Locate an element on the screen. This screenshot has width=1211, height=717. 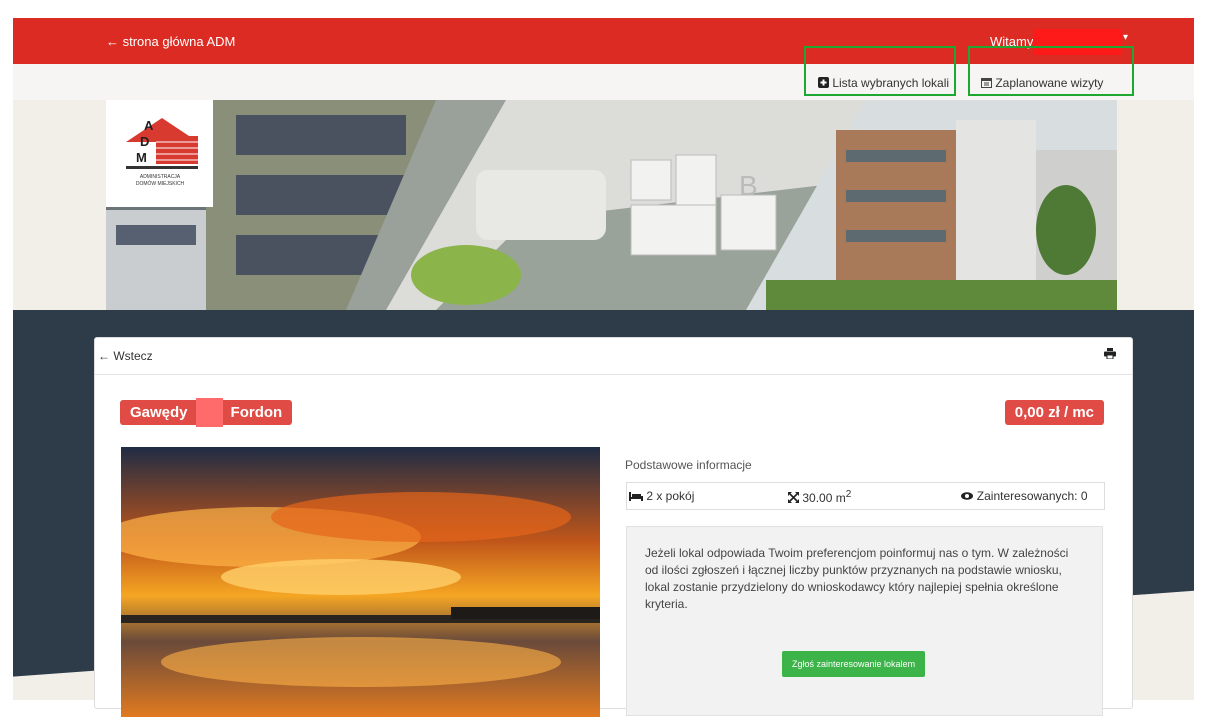
area-cell: 30.00 m2 is located at coordinates (865, 496).